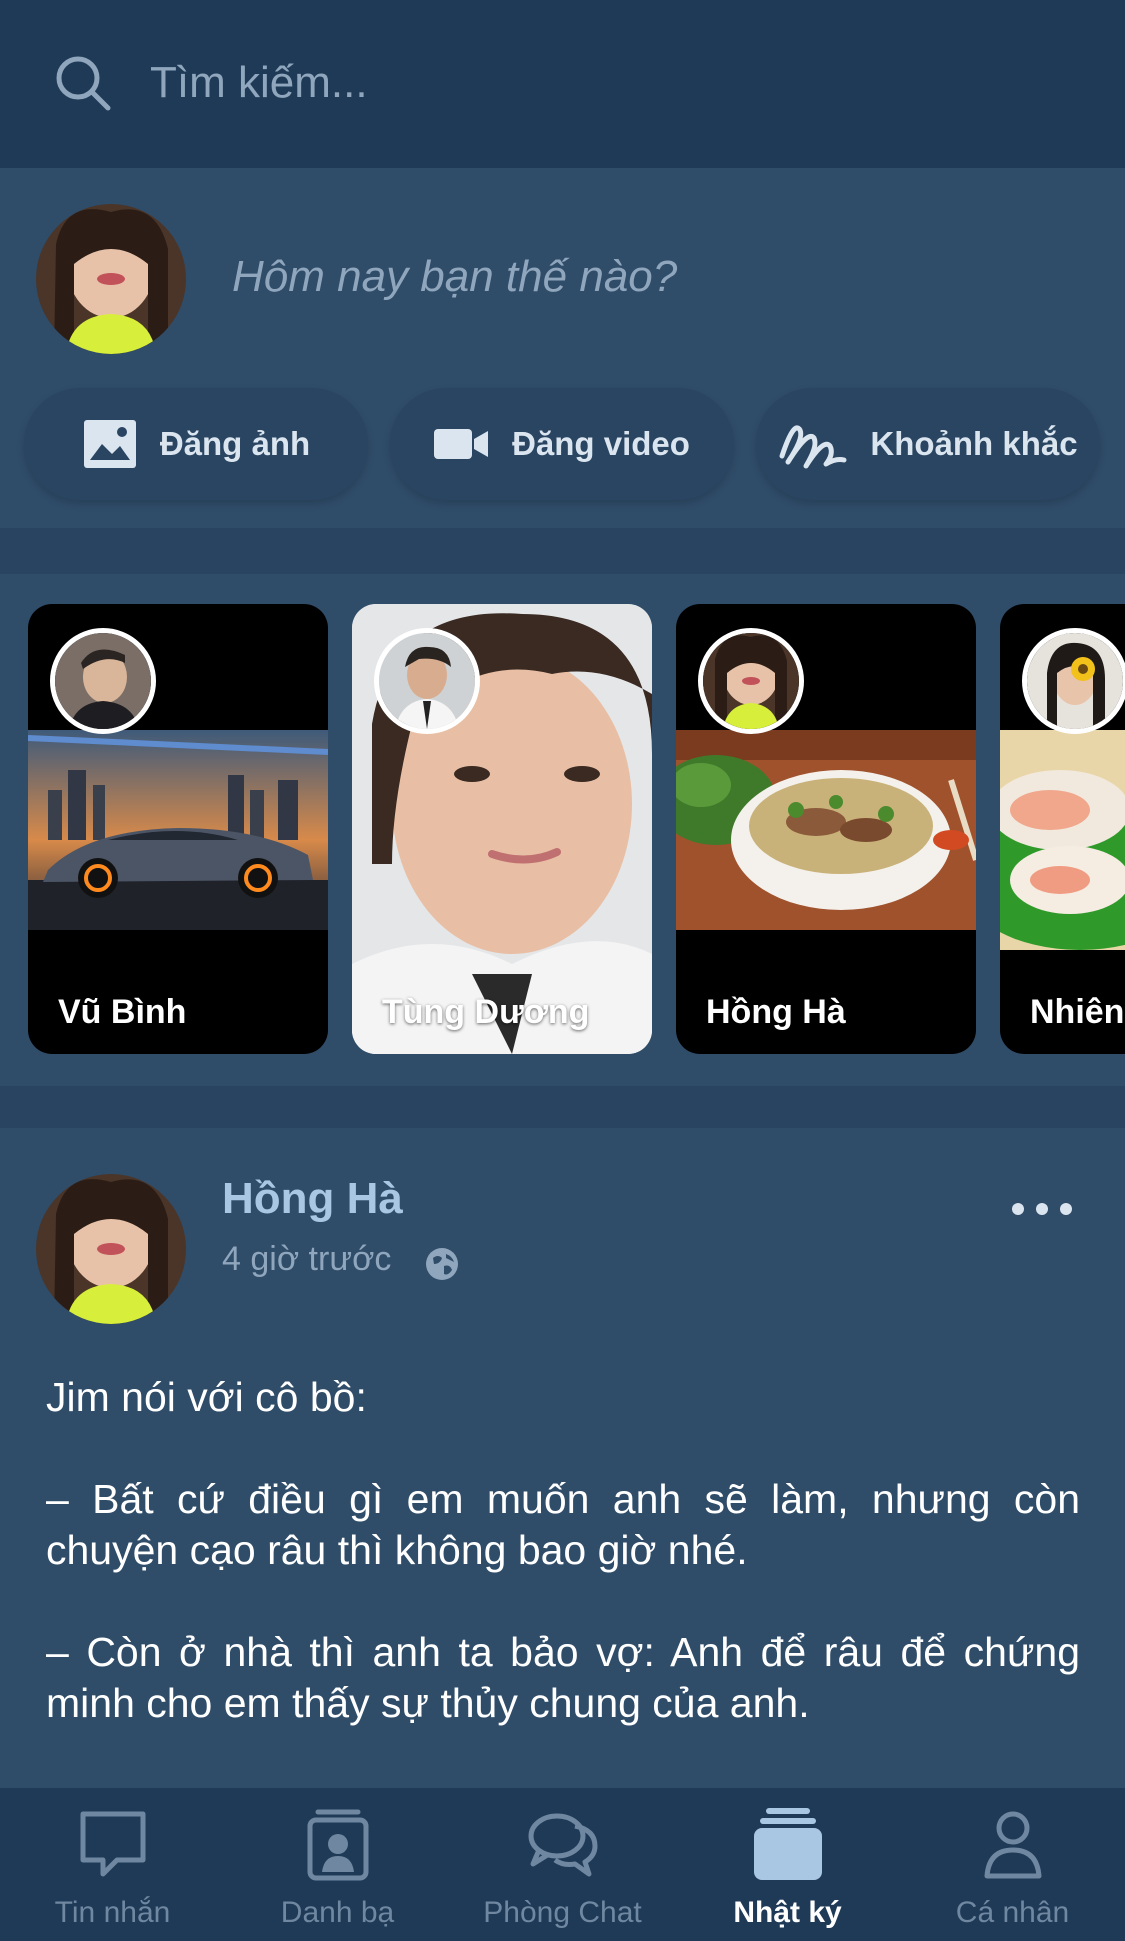 This screenshot has width=1125, height=1941. What do you see at coordinates (974, 443) in the screenshot?
I see `moment-label: Khoảnh khắc` at bounding box center [974, 443].